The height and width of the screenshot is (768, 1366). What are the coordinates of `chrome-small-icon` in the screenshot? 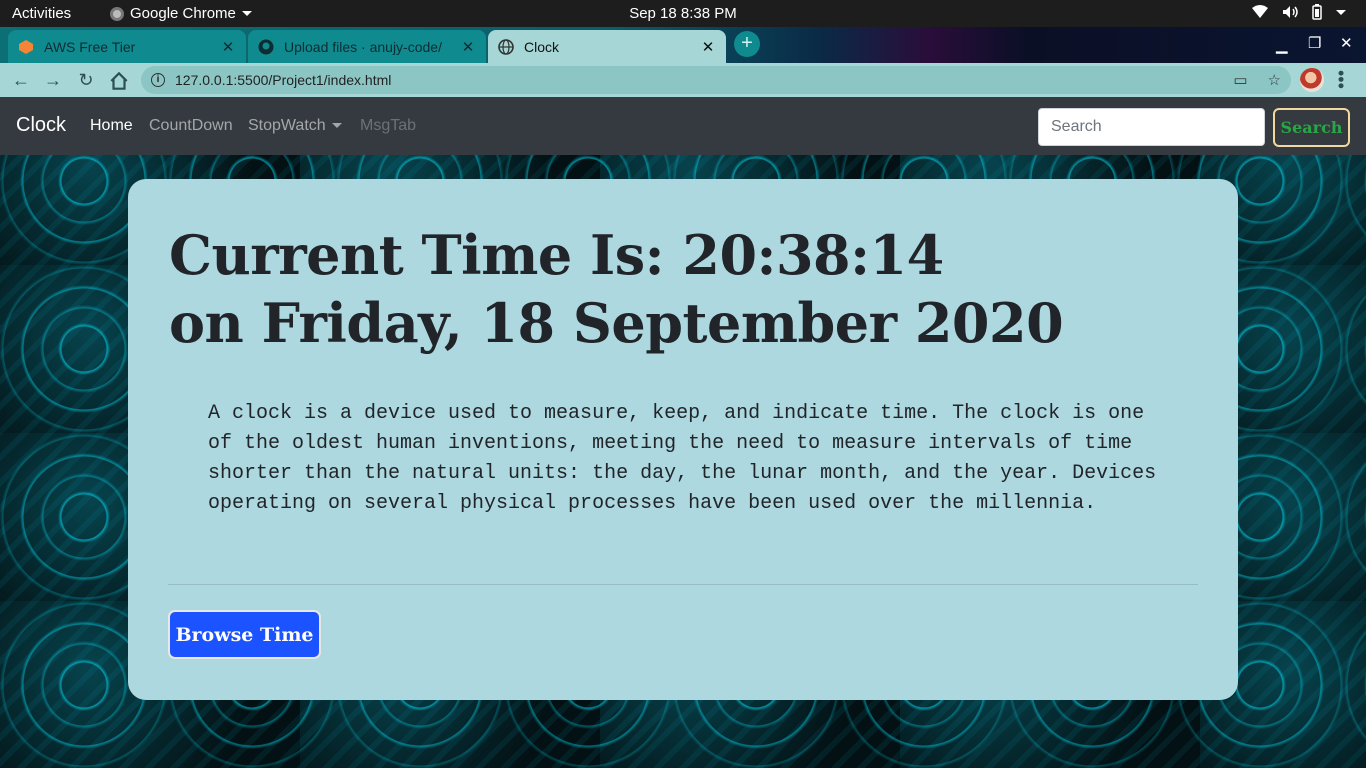 It's located at (117, 13).